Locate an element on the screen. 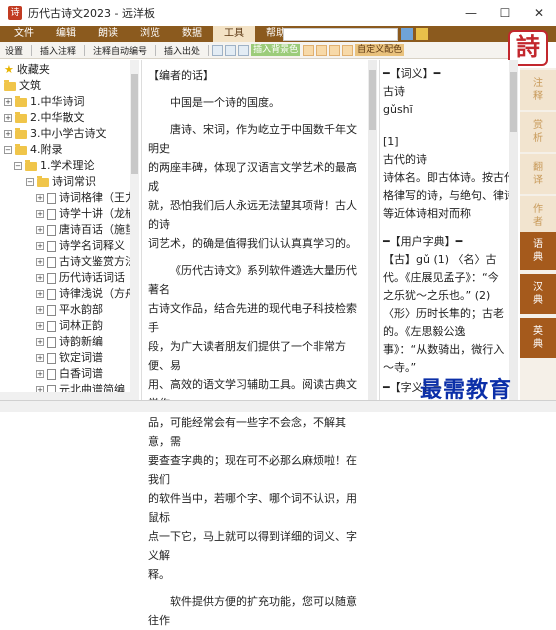  menu-bar: 文件 编辑 朗读 浏览 数据 工具 帮助 is located at coordinates (278, 34).